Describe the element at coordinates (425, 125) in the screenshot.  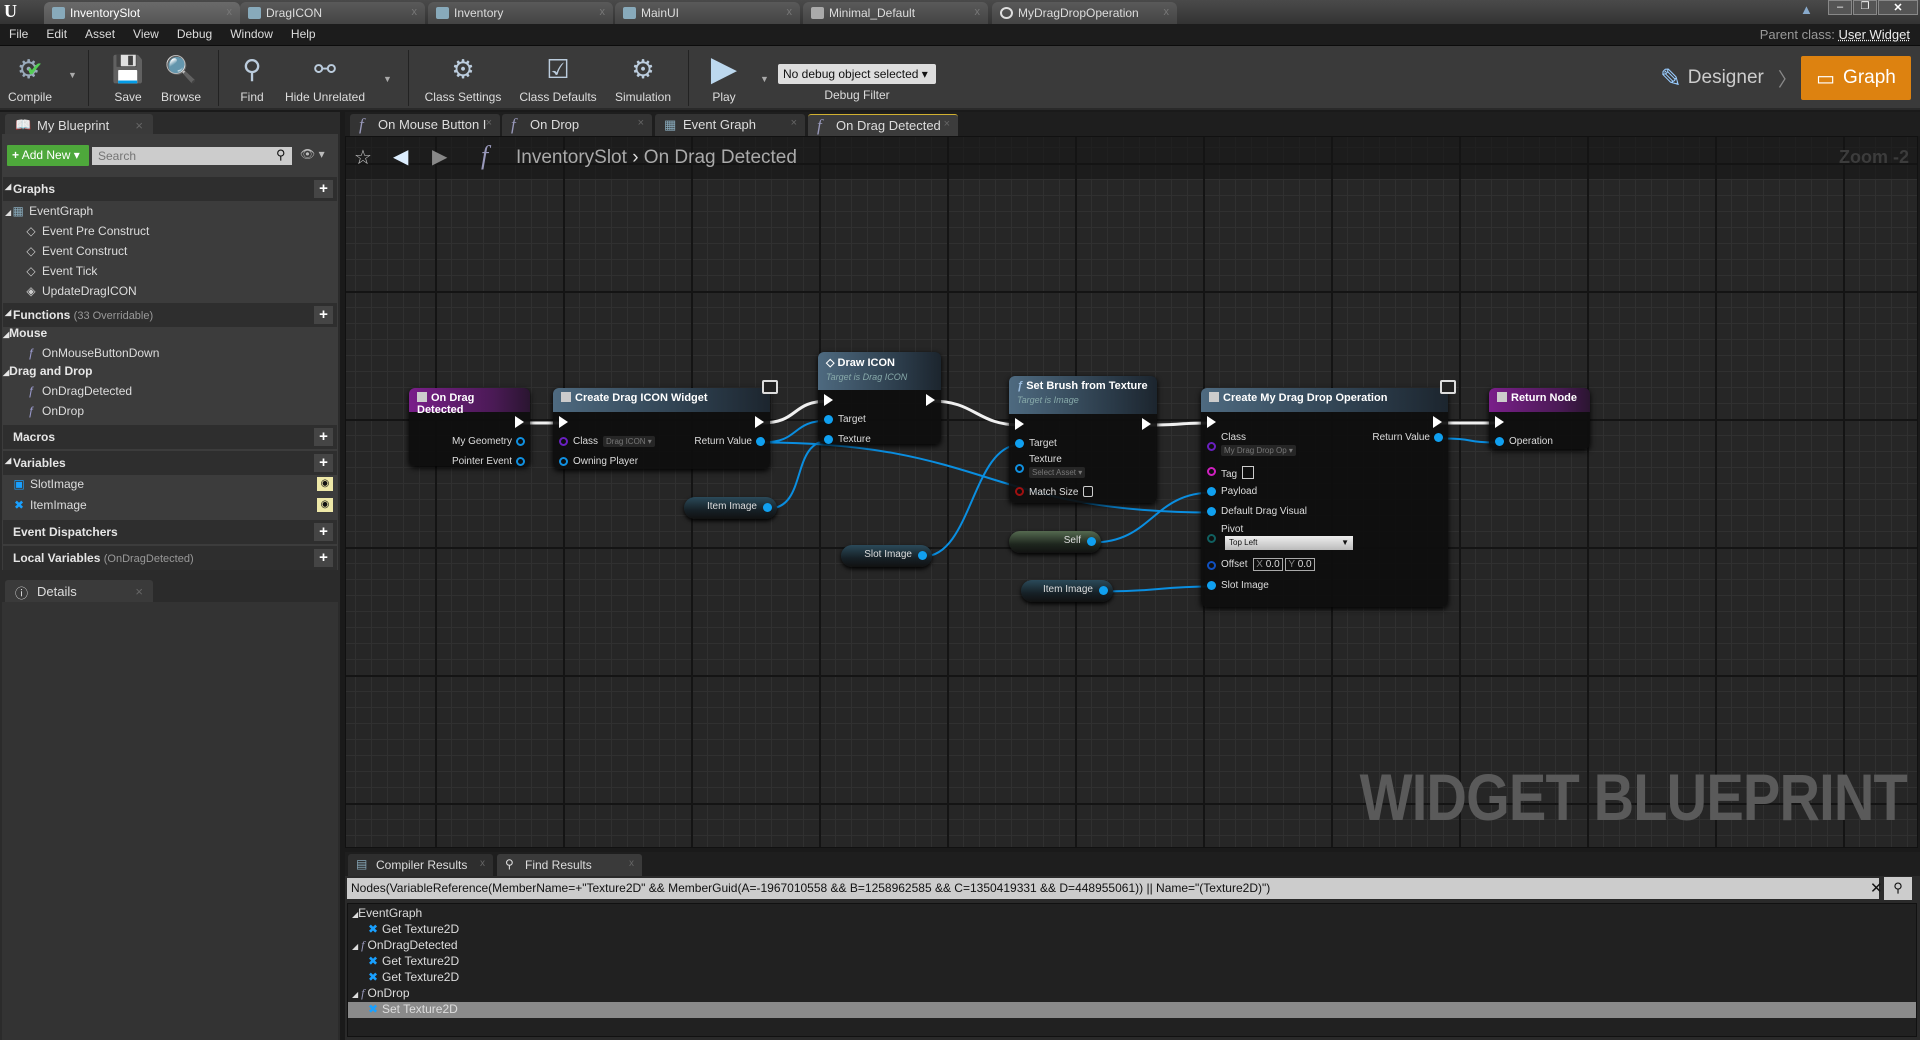
I see `graph-tab-on-mouse-button-down: f On Mouse Button I ×` at that location.